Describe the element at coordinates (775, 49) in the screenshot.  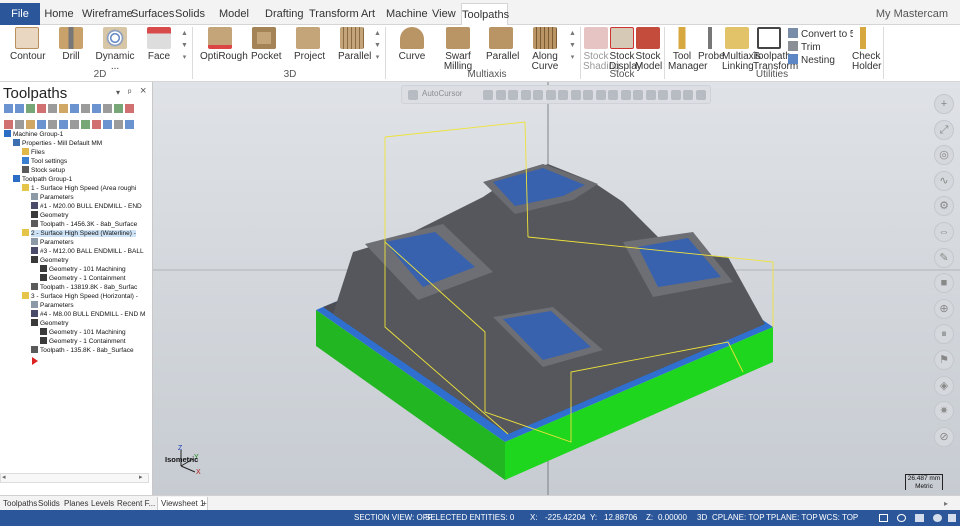
I see `toolpath-transform-button: Toolpath Transform` at that location.